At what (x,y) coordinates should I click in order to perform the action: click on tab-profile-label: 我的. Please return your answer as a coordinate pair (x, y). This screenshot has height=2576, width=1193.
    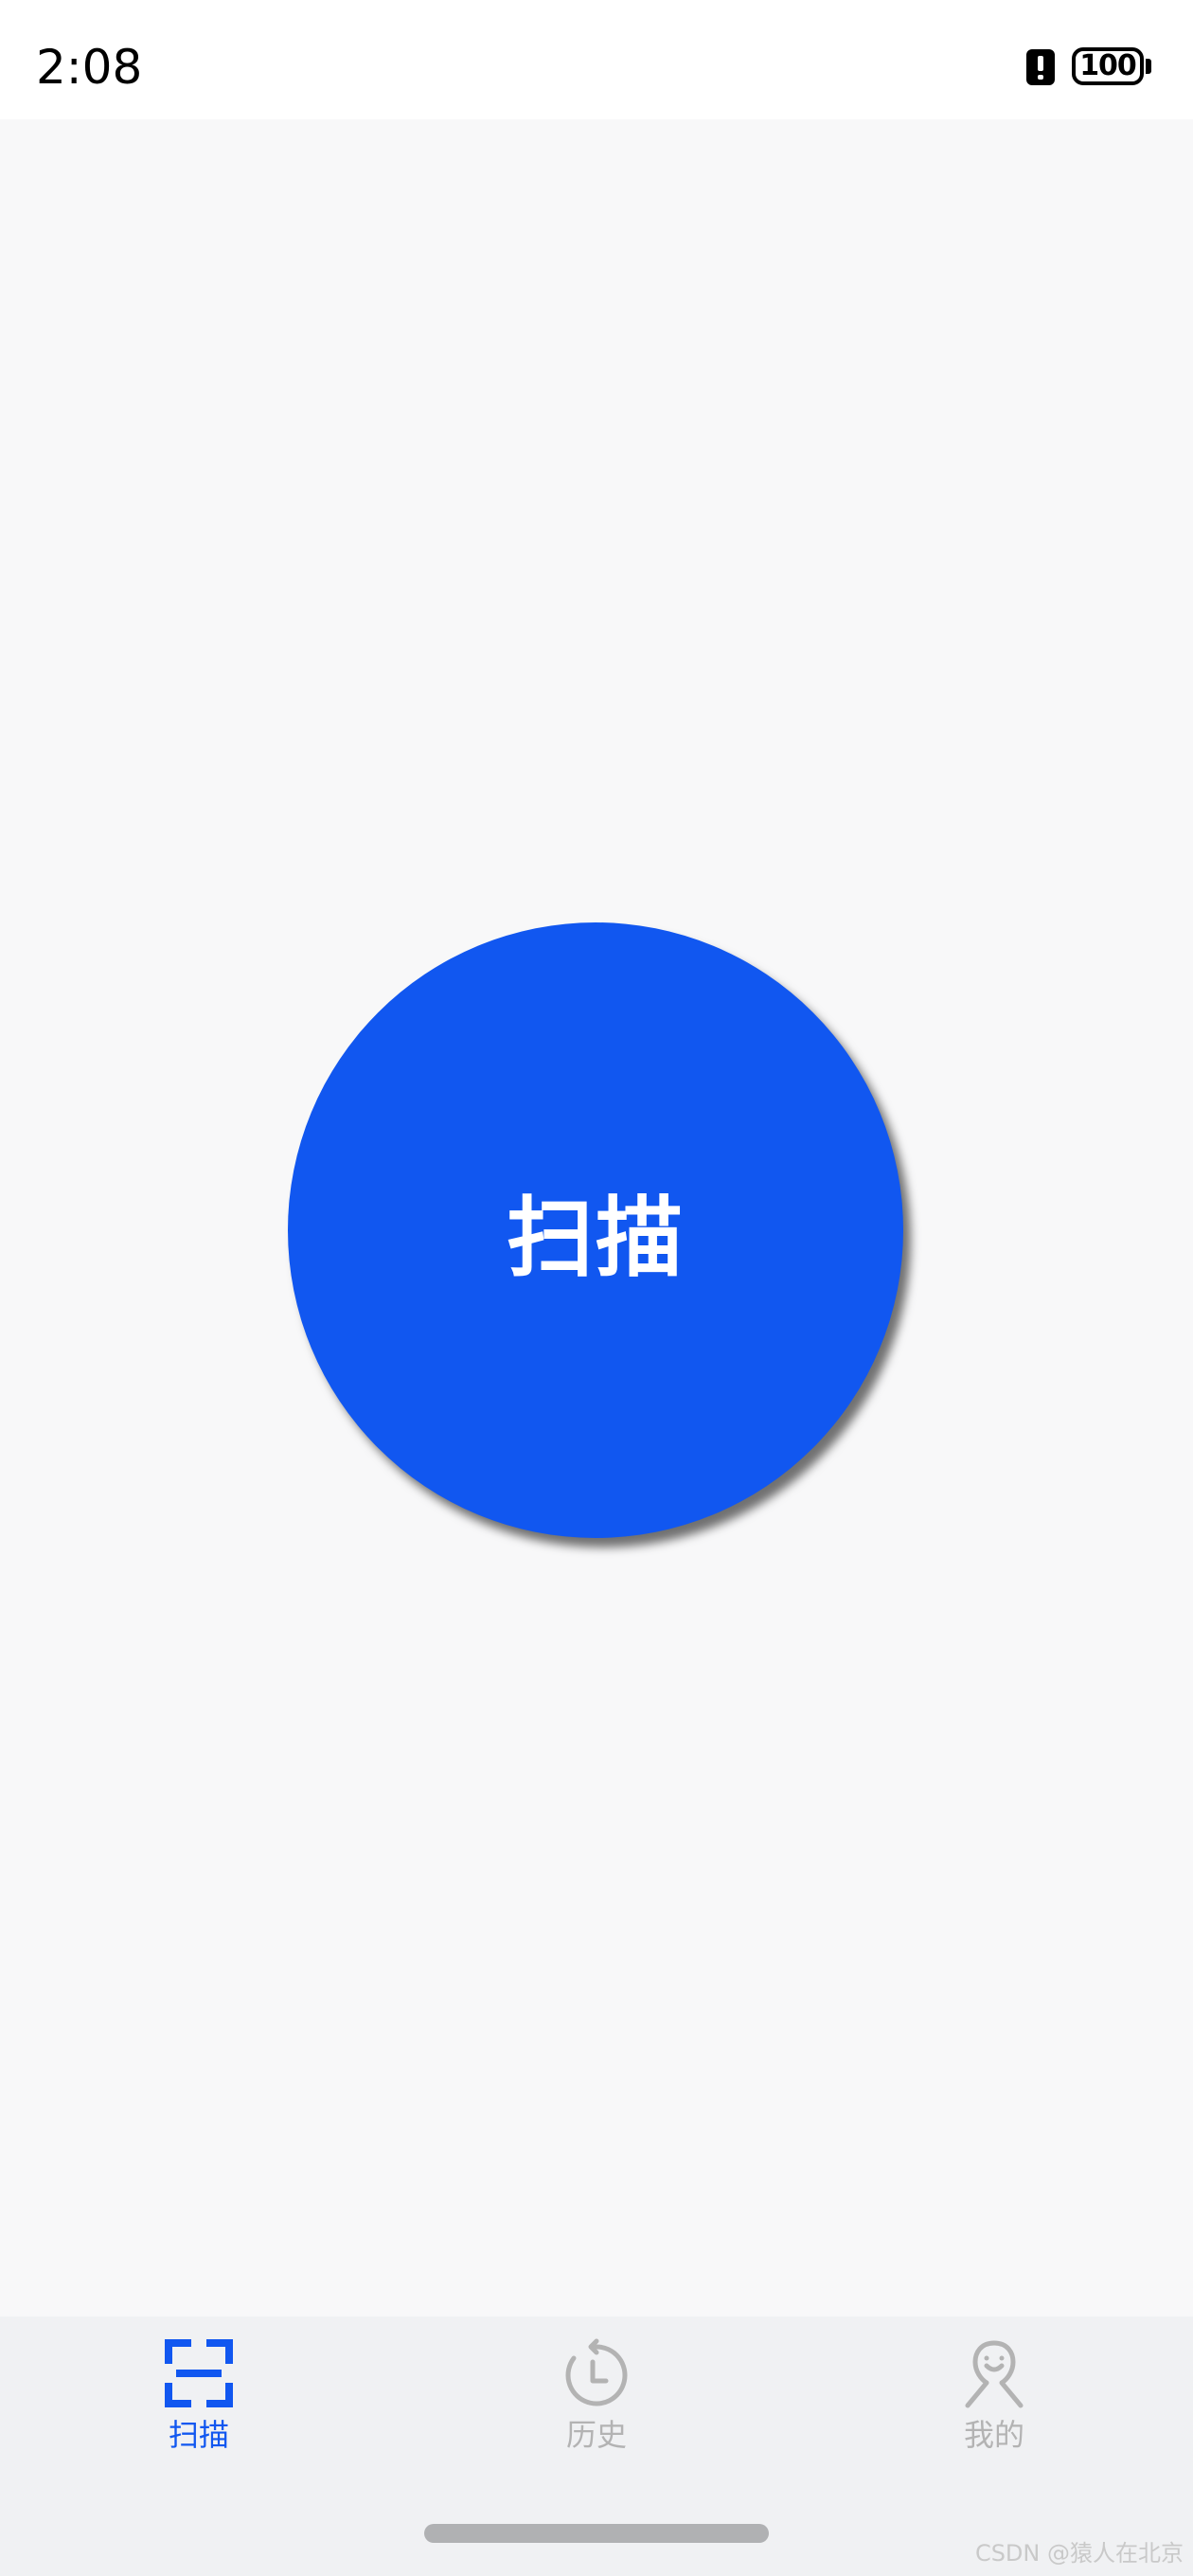
    Looking at the image, I should click on (993, 2435).